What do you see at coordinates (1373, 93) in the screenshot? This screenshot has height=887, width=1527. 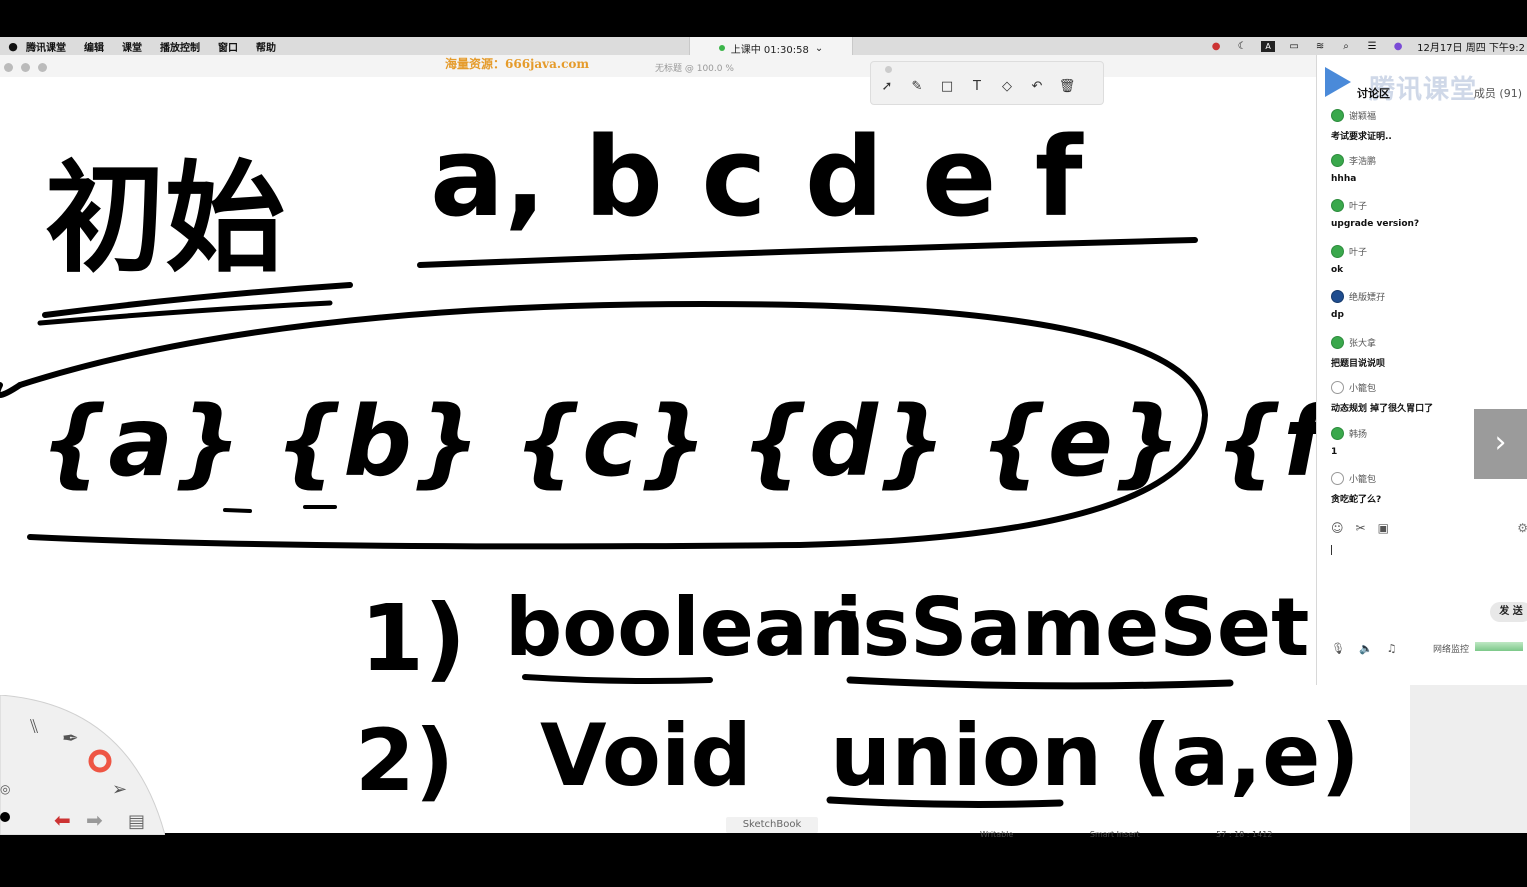 I see `tab-discussion: 讨论区` at bounding box center [1373, 93].